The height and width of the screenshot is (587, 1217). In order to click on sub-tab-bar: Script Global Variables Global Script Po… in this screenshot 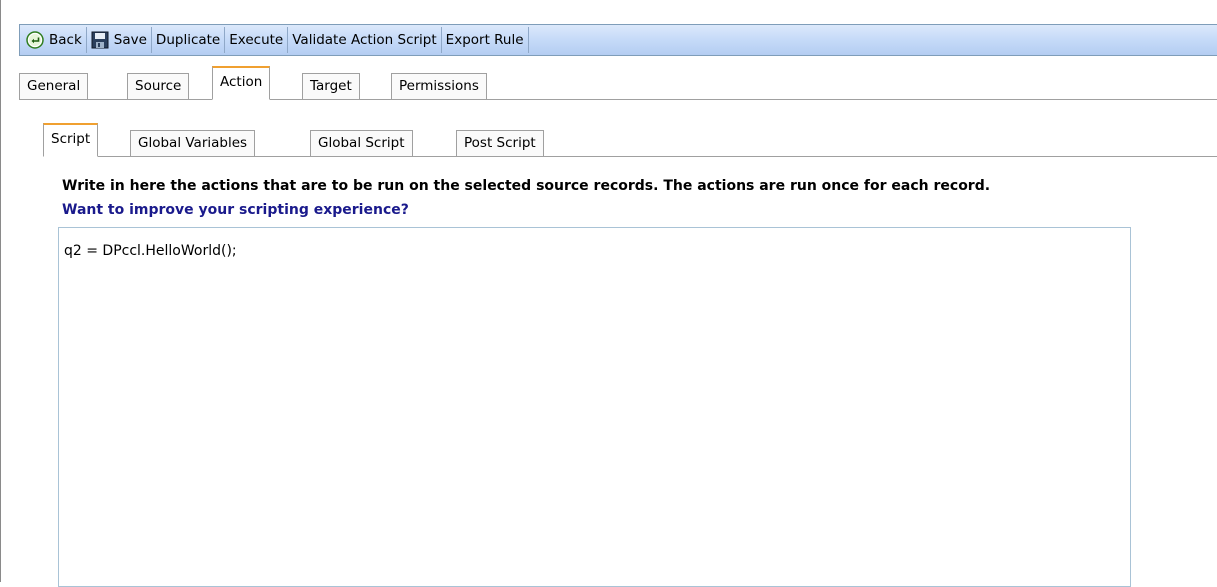, I will do `click(630, 139)`.